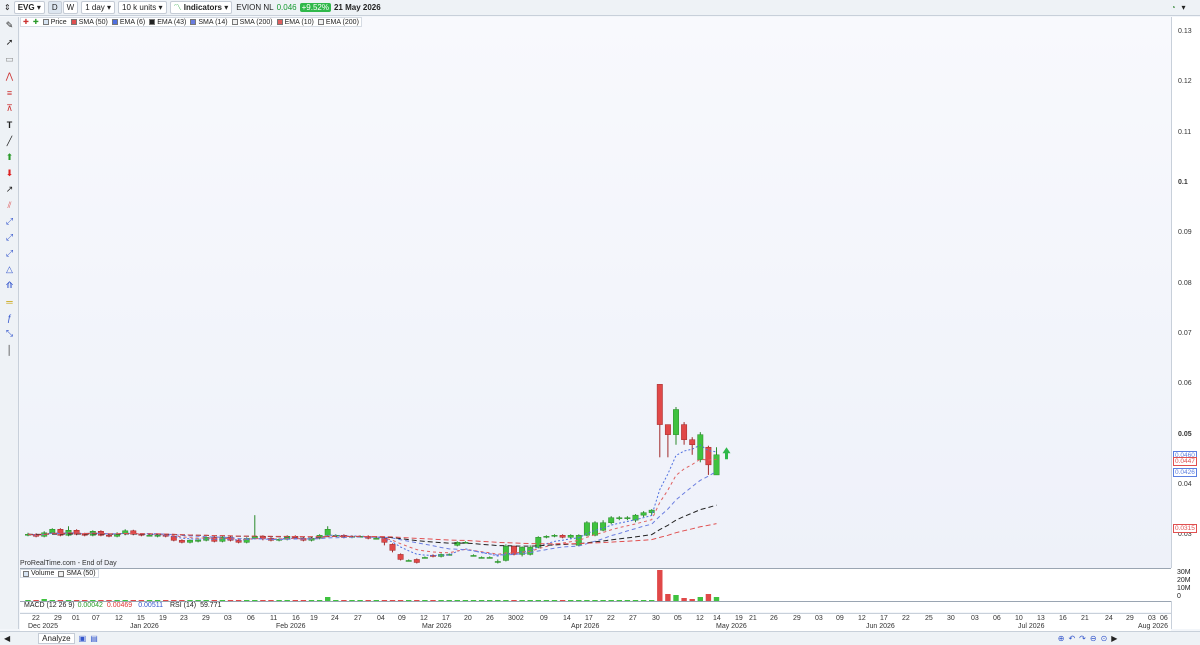 The width and height of the screenshot is (1200, 645). I want to click on arrow-up-icon: ⬆, so click(9, 157).